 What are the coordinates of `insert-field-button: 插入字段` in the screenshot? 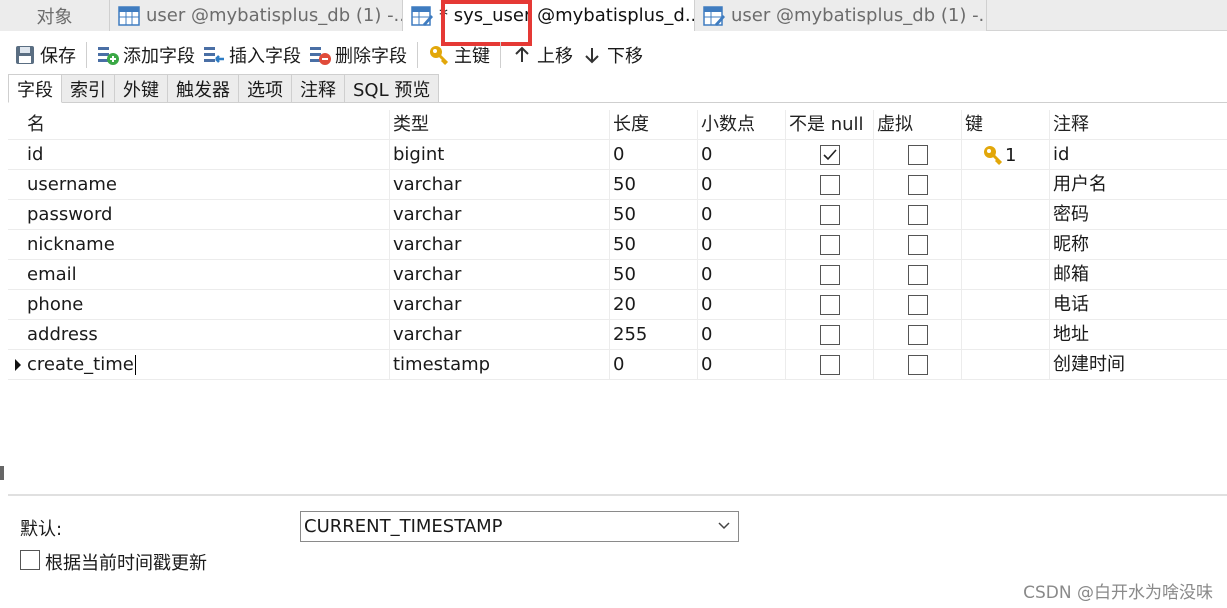 It's located at (252, 55).